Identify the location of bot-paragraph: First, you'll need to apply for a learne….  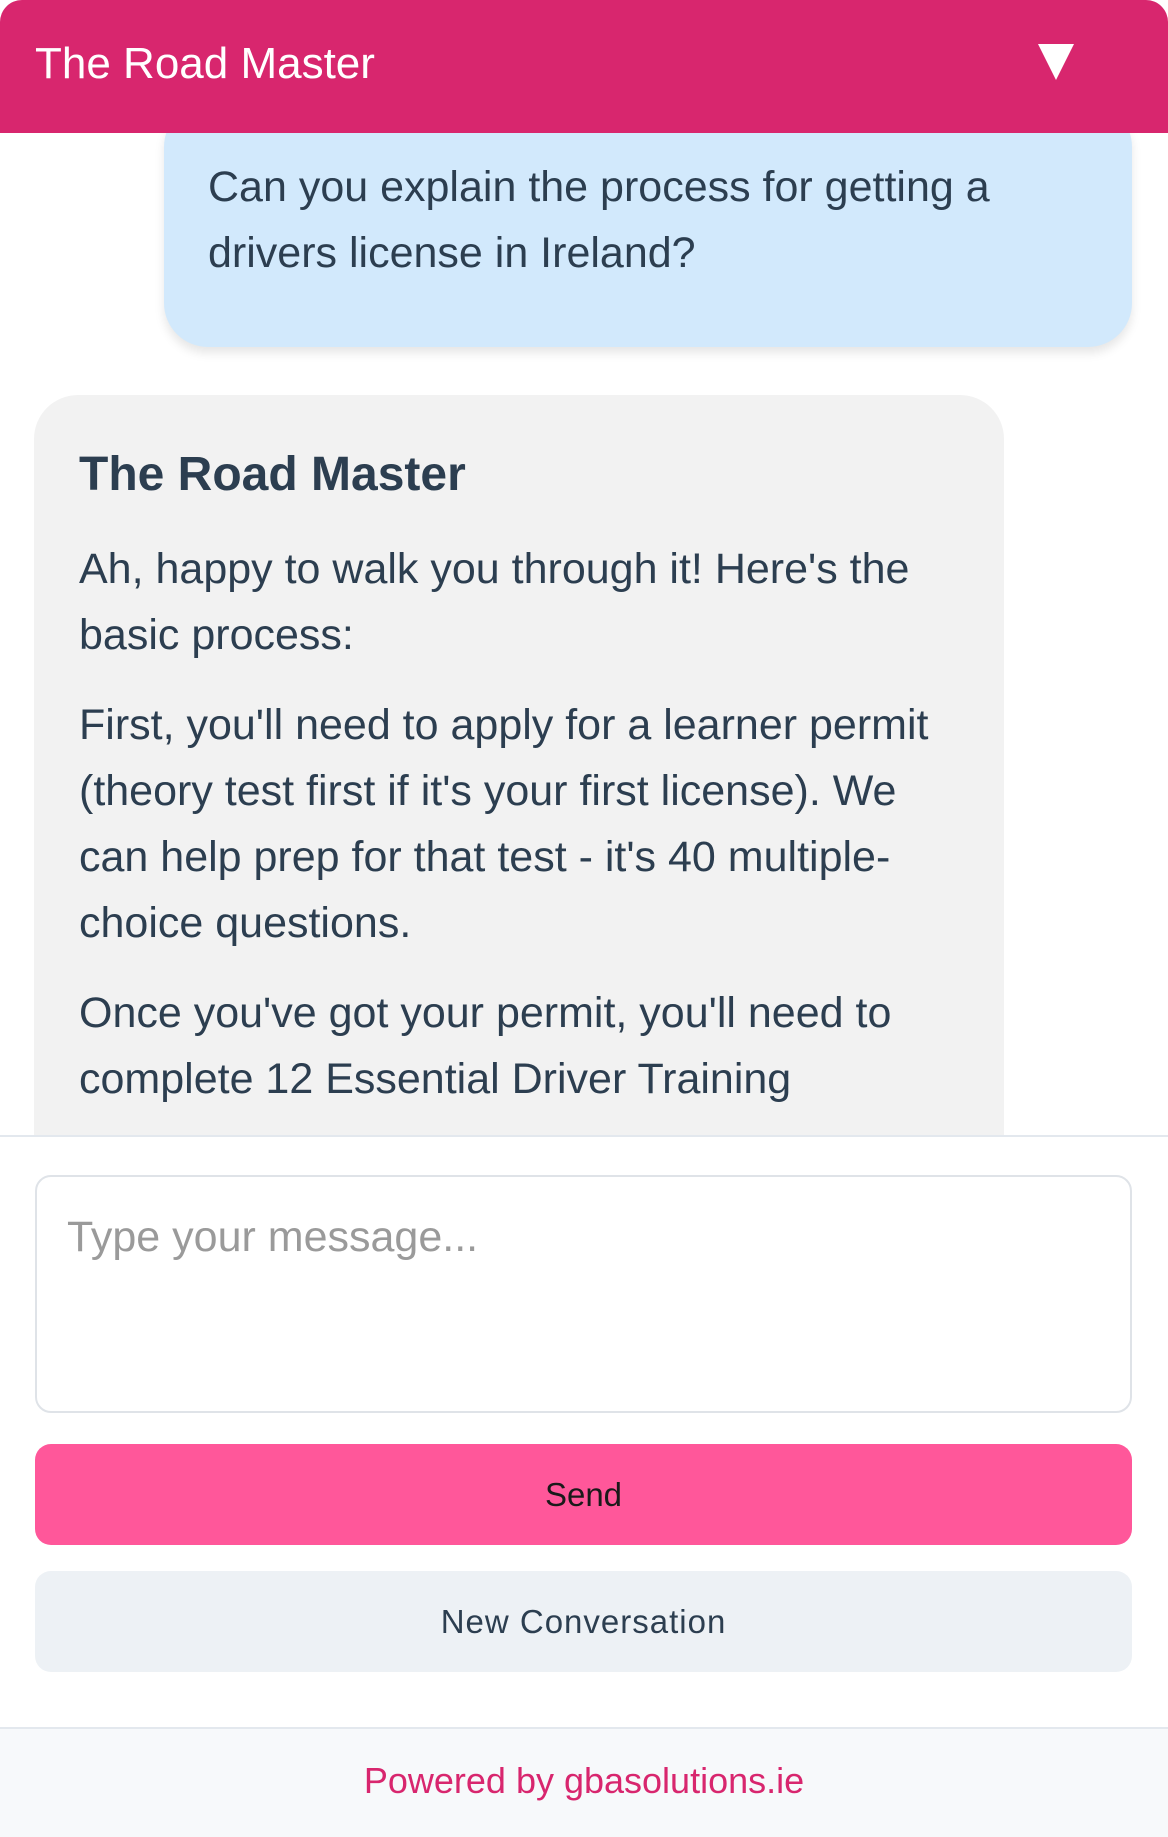
(504, 824).